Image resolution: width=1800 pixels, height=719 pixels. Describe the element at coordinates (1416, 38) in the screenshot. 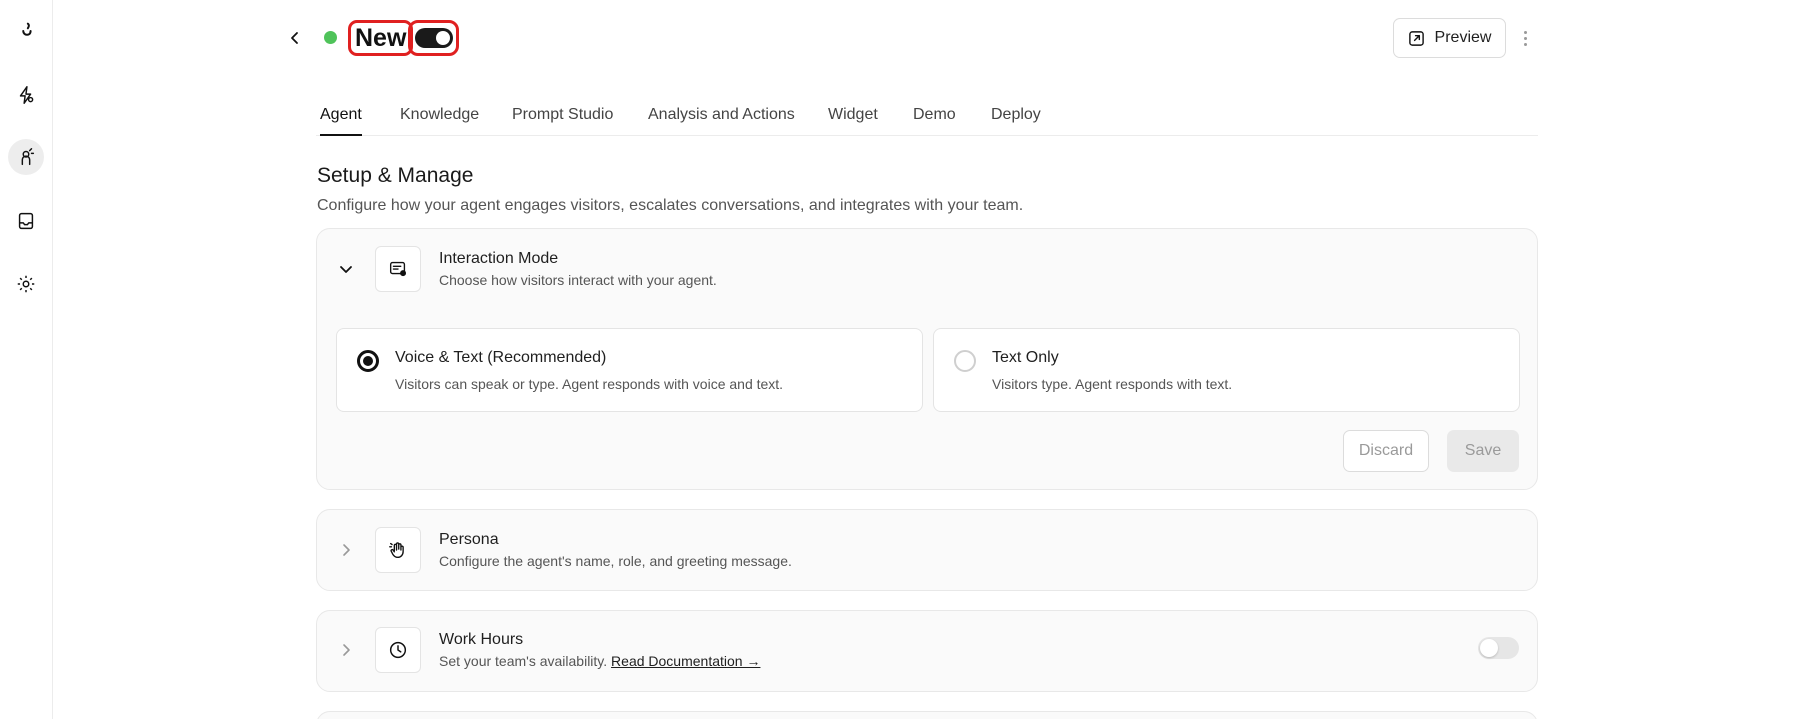

I see `external-preview-icon` at that location.